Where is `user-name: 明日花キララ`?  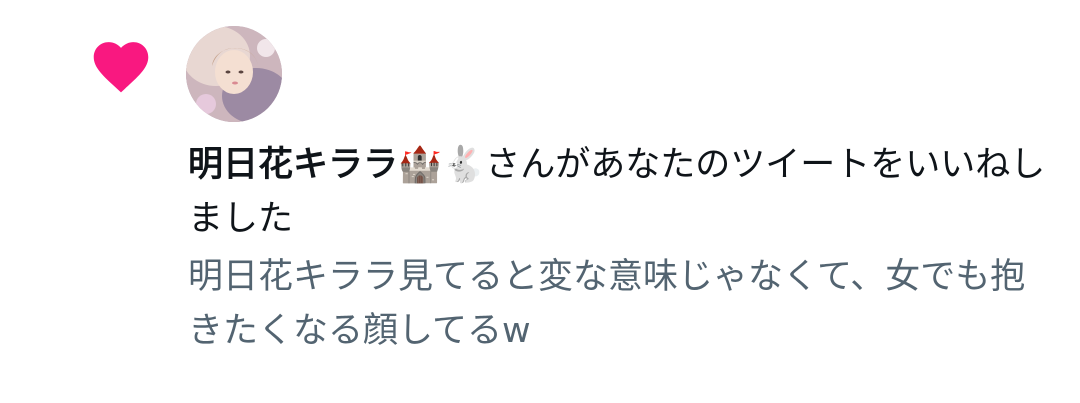
user-name: 明日花キララ is located at coordinates (293, 165).